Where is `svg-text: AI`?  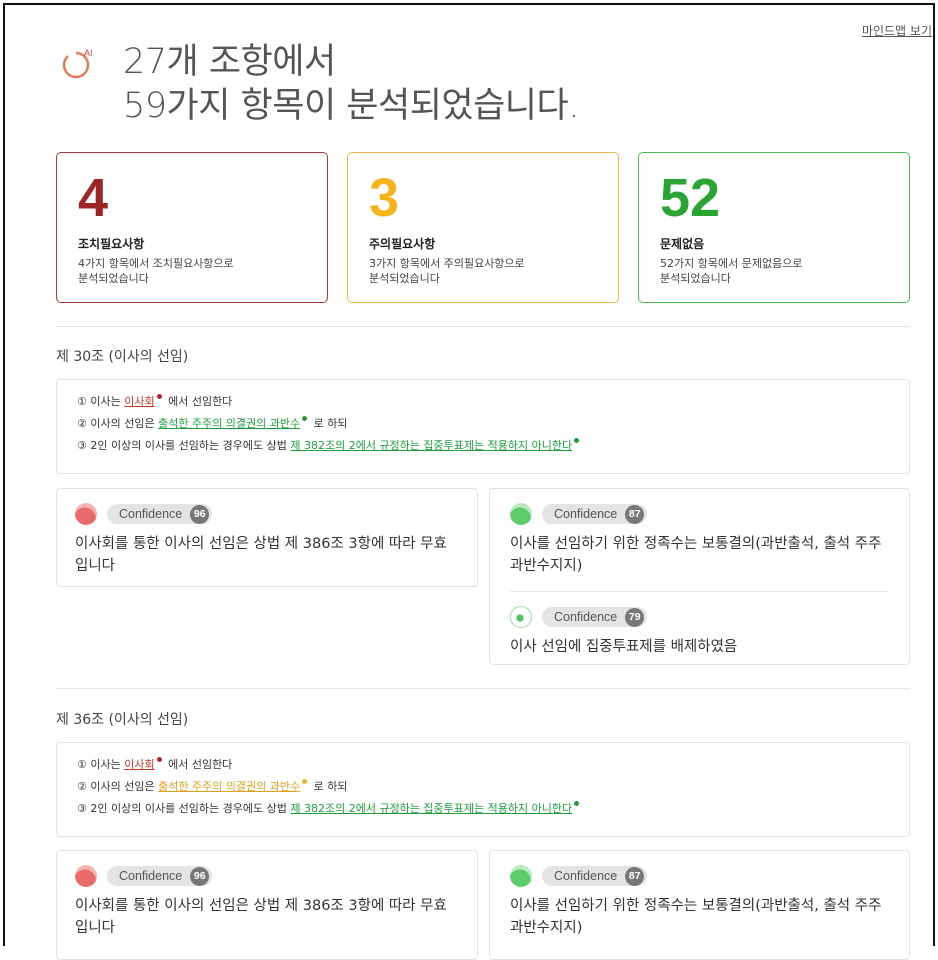
svg-text: AI is located at coordinates (88, 53).